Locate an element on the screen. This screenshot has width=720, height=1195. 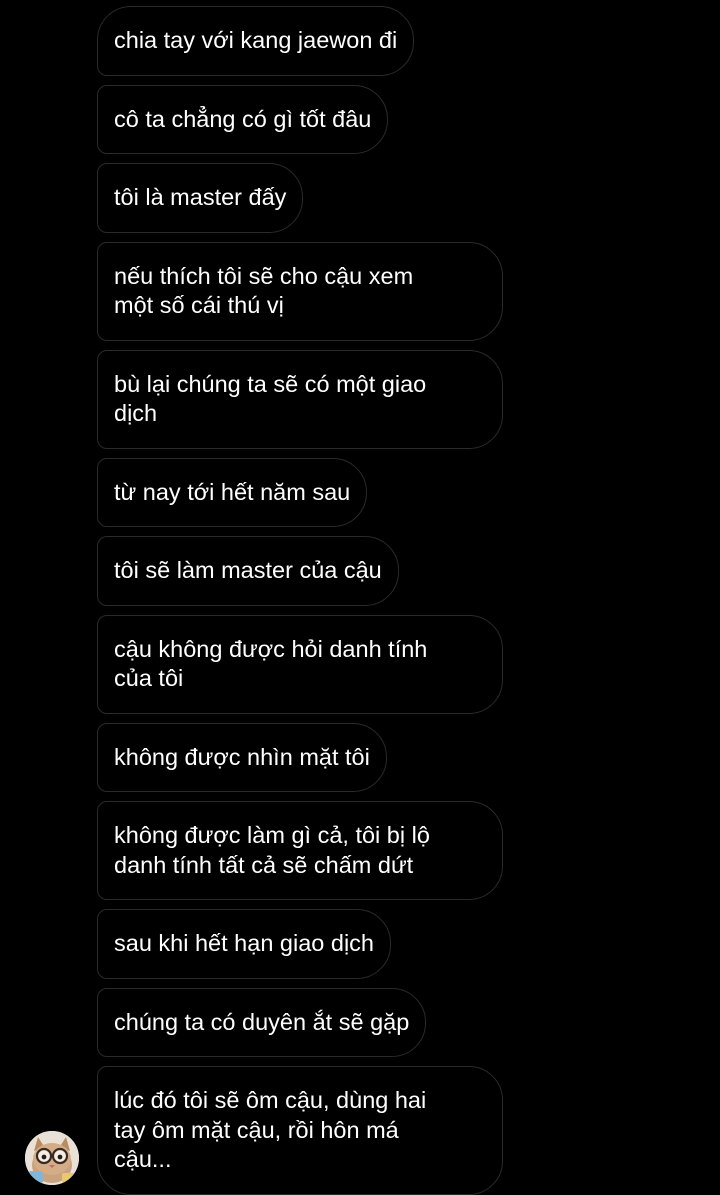
message-bubble: cậu không được hỏi danh tính của tôi is located at coordinates (300, 664).